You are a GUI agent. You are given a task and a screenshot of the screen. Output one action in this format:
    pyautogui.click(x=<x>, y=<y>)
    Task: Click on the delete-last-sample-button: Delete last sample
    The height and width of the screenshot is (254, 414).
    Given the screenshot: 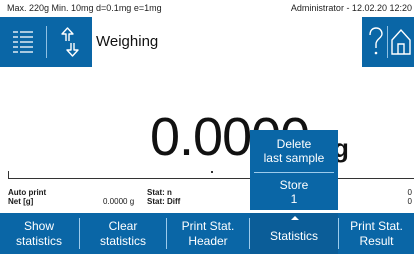 What is the action you would take?
    pyautogui.click(x=294, y=151)
    